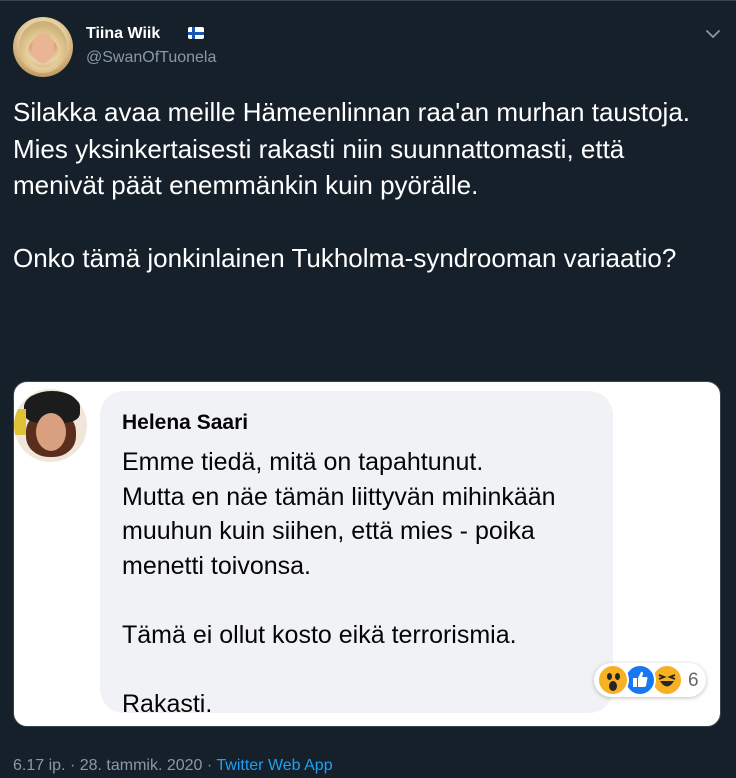  I want to click on reaction-count: 6, so click(693, 680).